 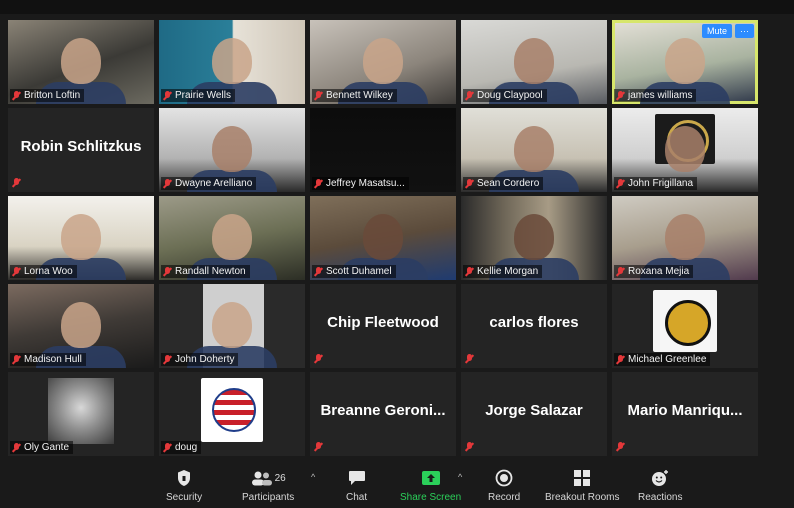 What do you see at coordinates (359, 271) in the screenshot?
I see `participant-name: Scott Duhamel` at bounding box center [359, 271].